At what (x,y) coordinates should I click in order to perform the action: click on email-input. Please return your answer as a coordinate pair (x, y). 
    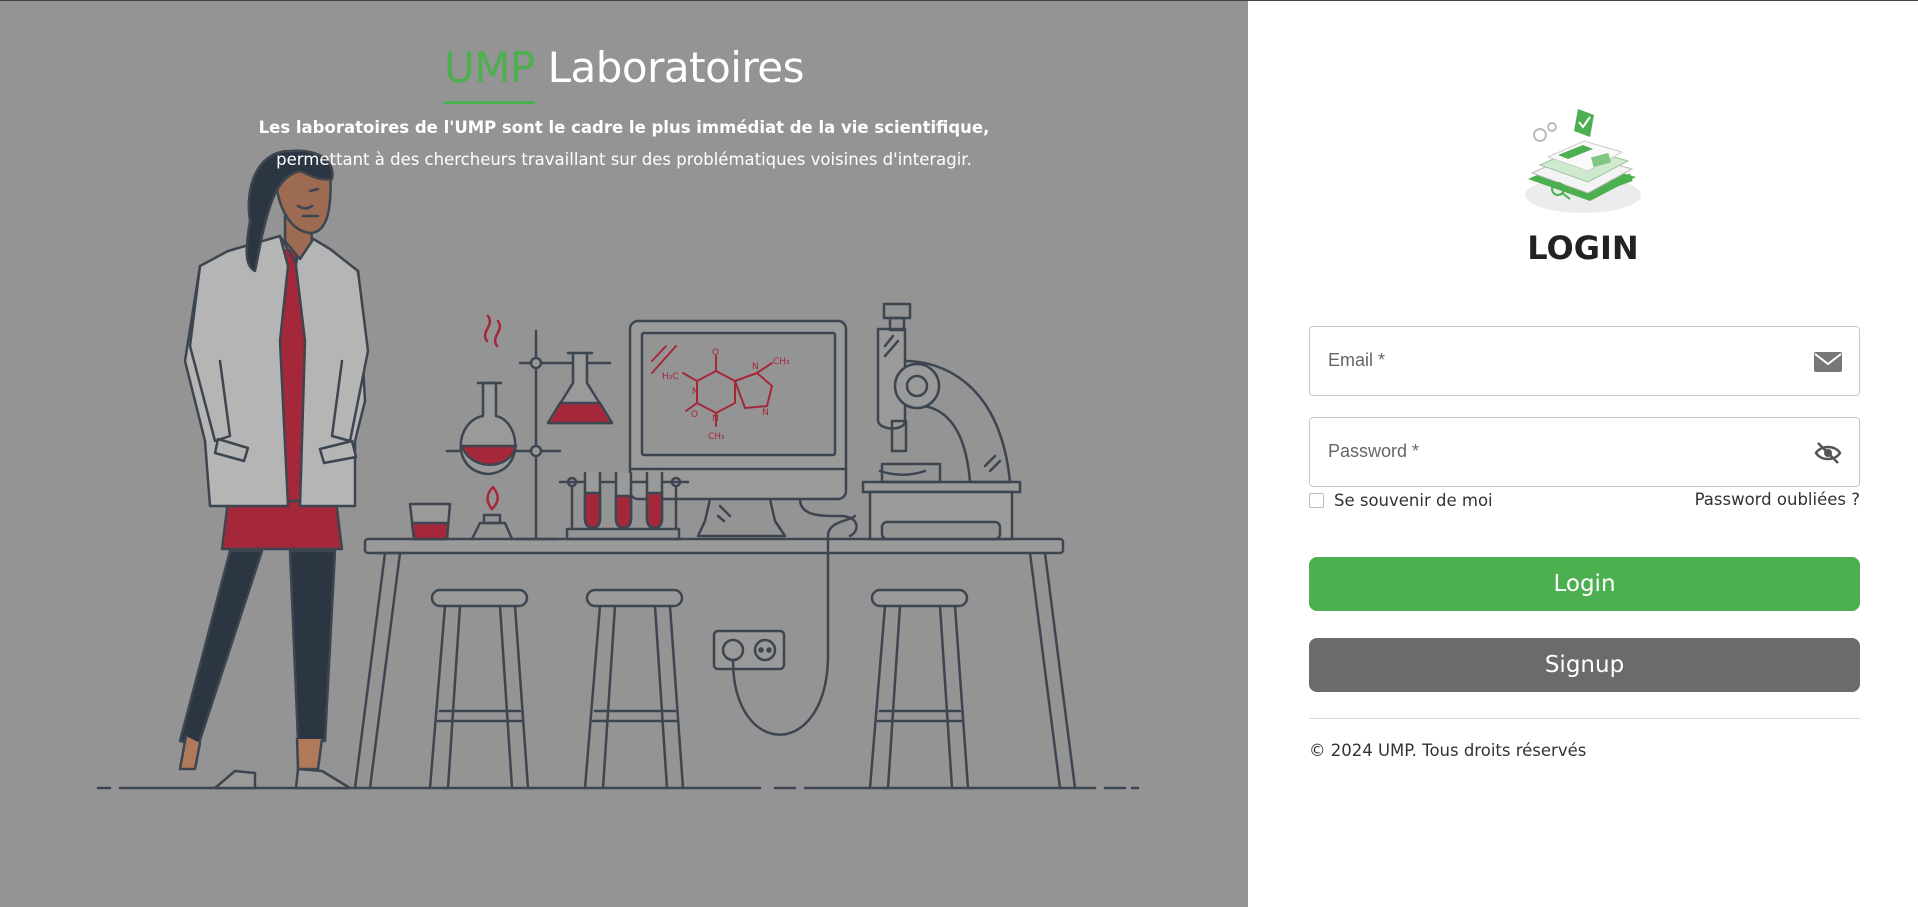
    Looking at the image, I should click on (1555, 361).